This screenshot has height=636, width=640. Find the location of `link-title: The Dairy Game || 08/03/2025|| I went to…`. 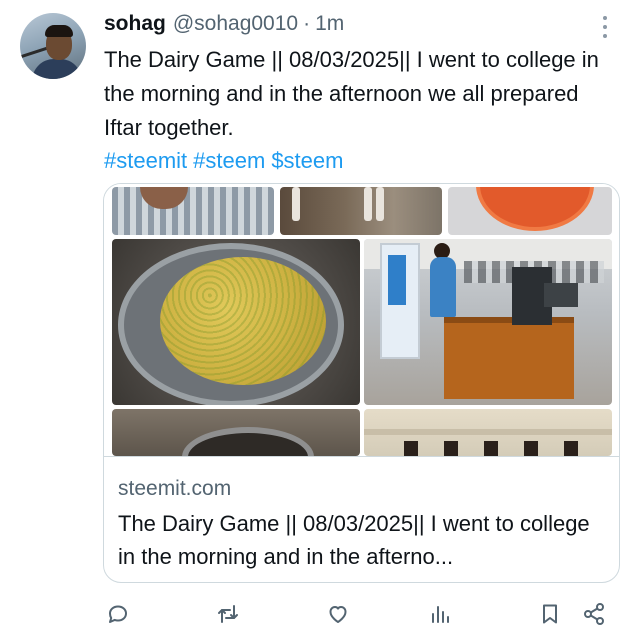

link-title: The Dairy Game || 08/03/2025|| I went to… is located at coordinates (354, 540).